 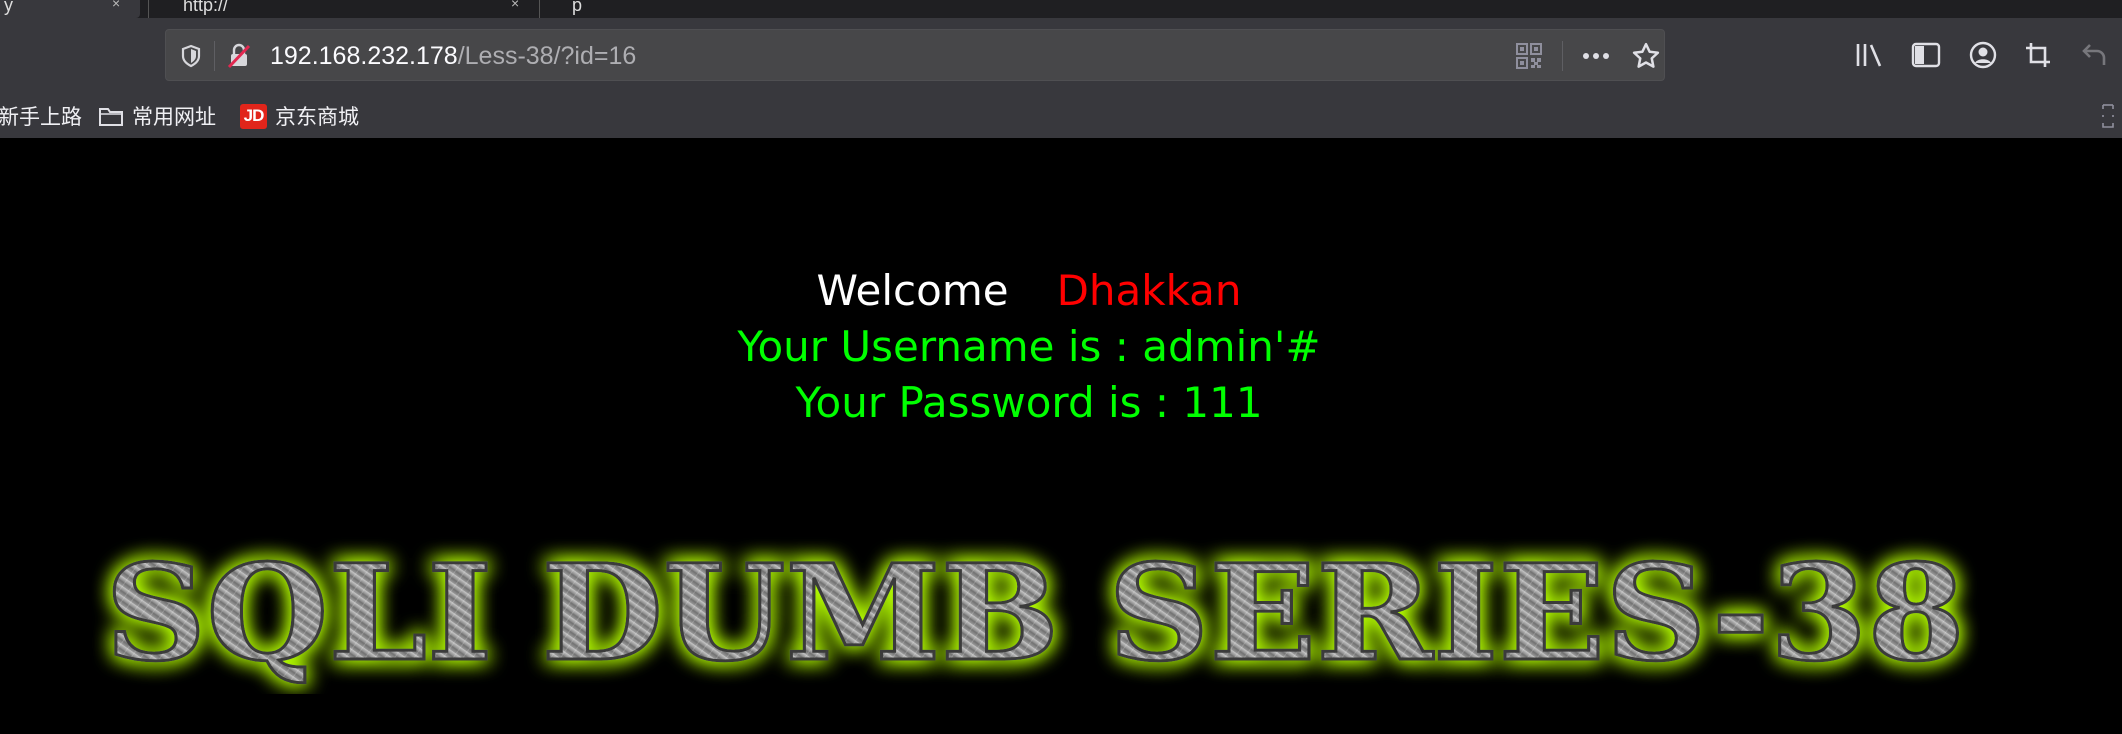 What do you see at coordinates (70, 9) in the screenshot?
I see `tab-active: y ×` at bounding box center [70, 9].